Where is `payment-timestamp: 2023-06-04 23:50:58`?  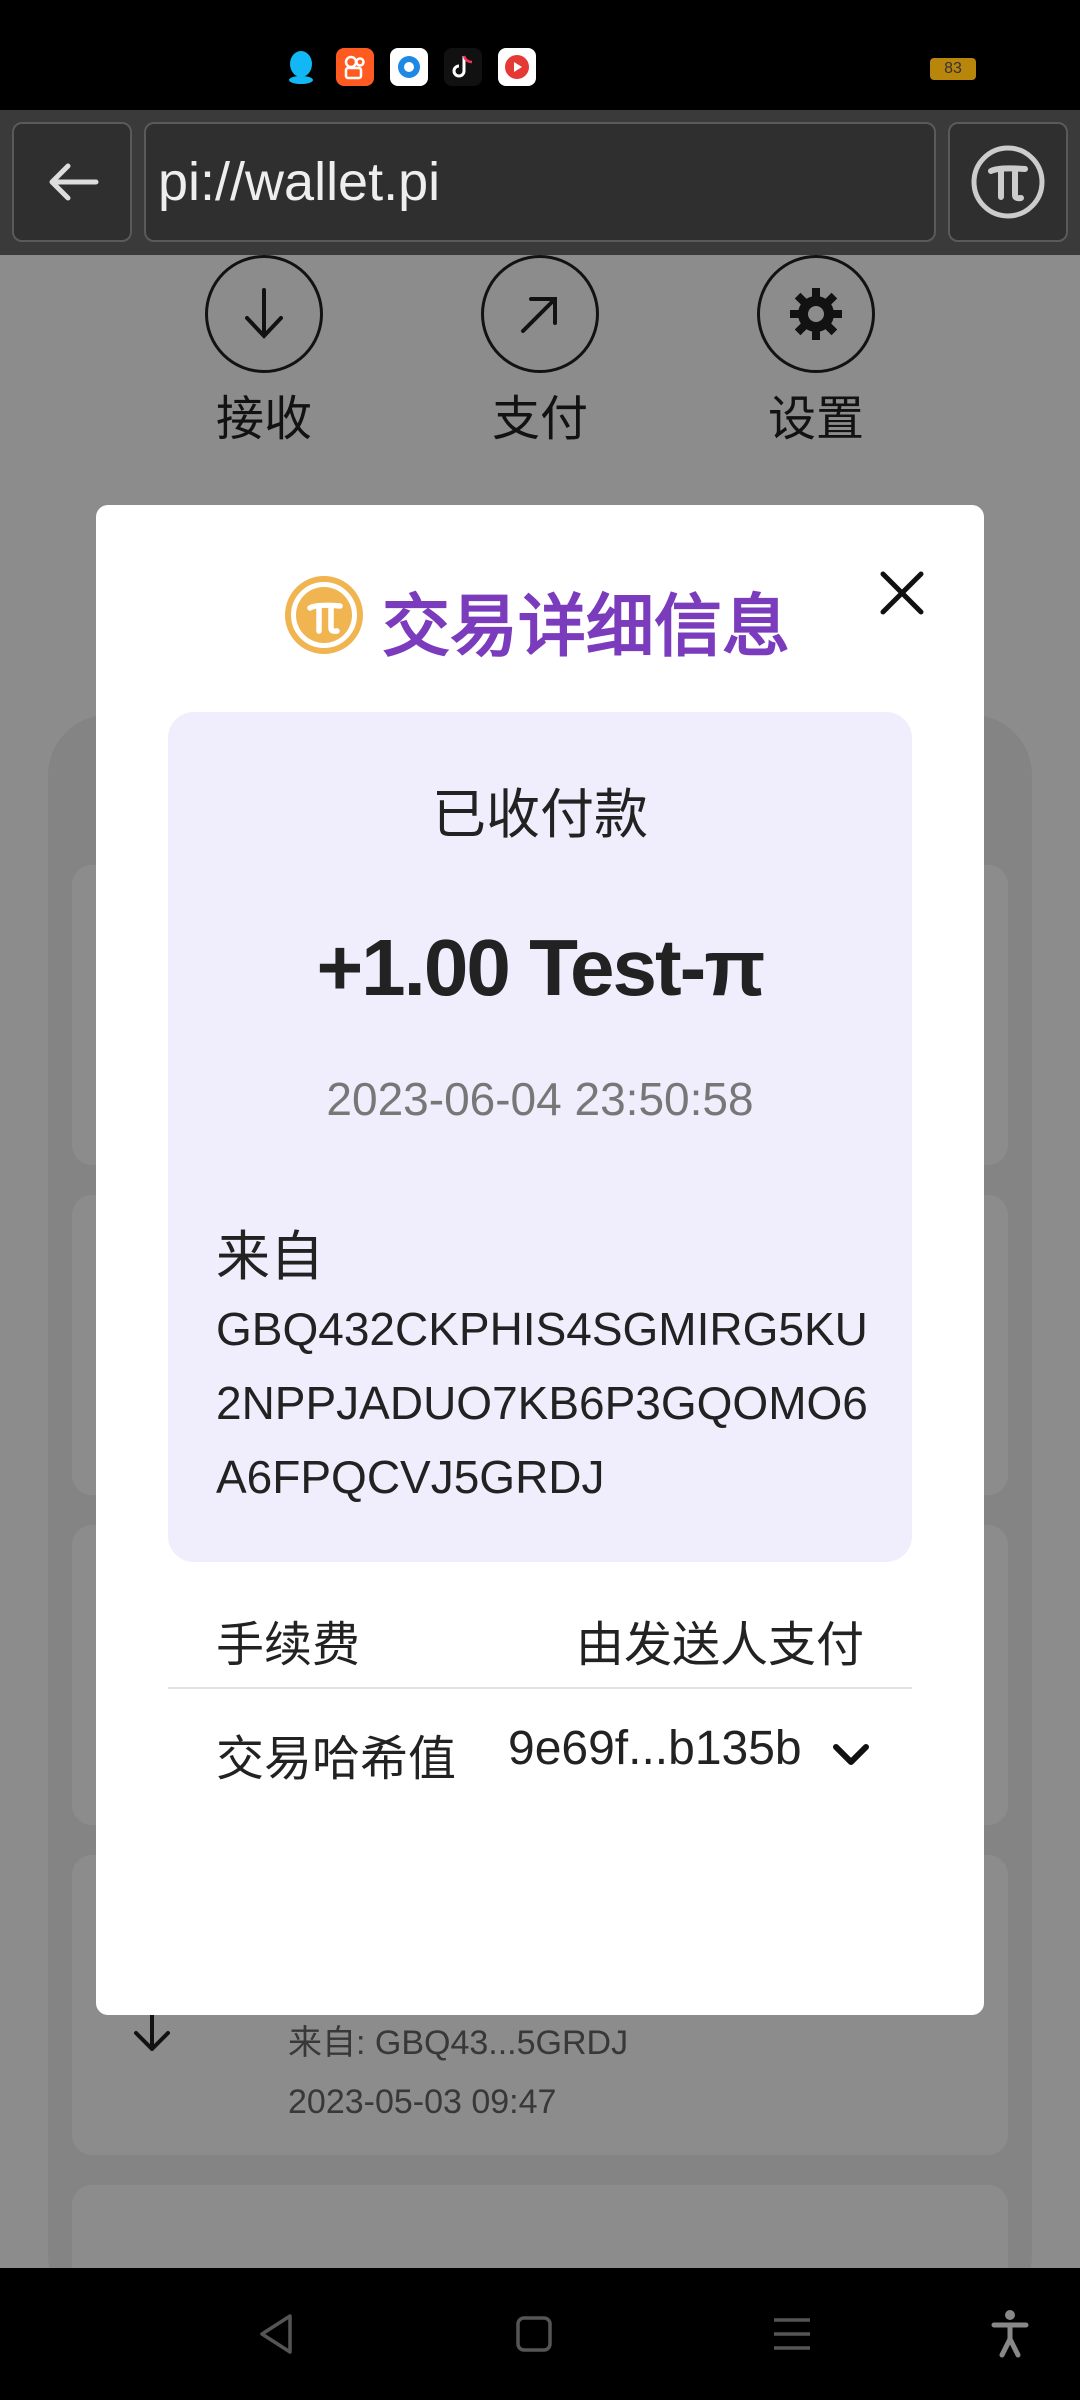
payment-timestamp: 2023-06-04 23:50:58 is located at coordinates (540, 1099).